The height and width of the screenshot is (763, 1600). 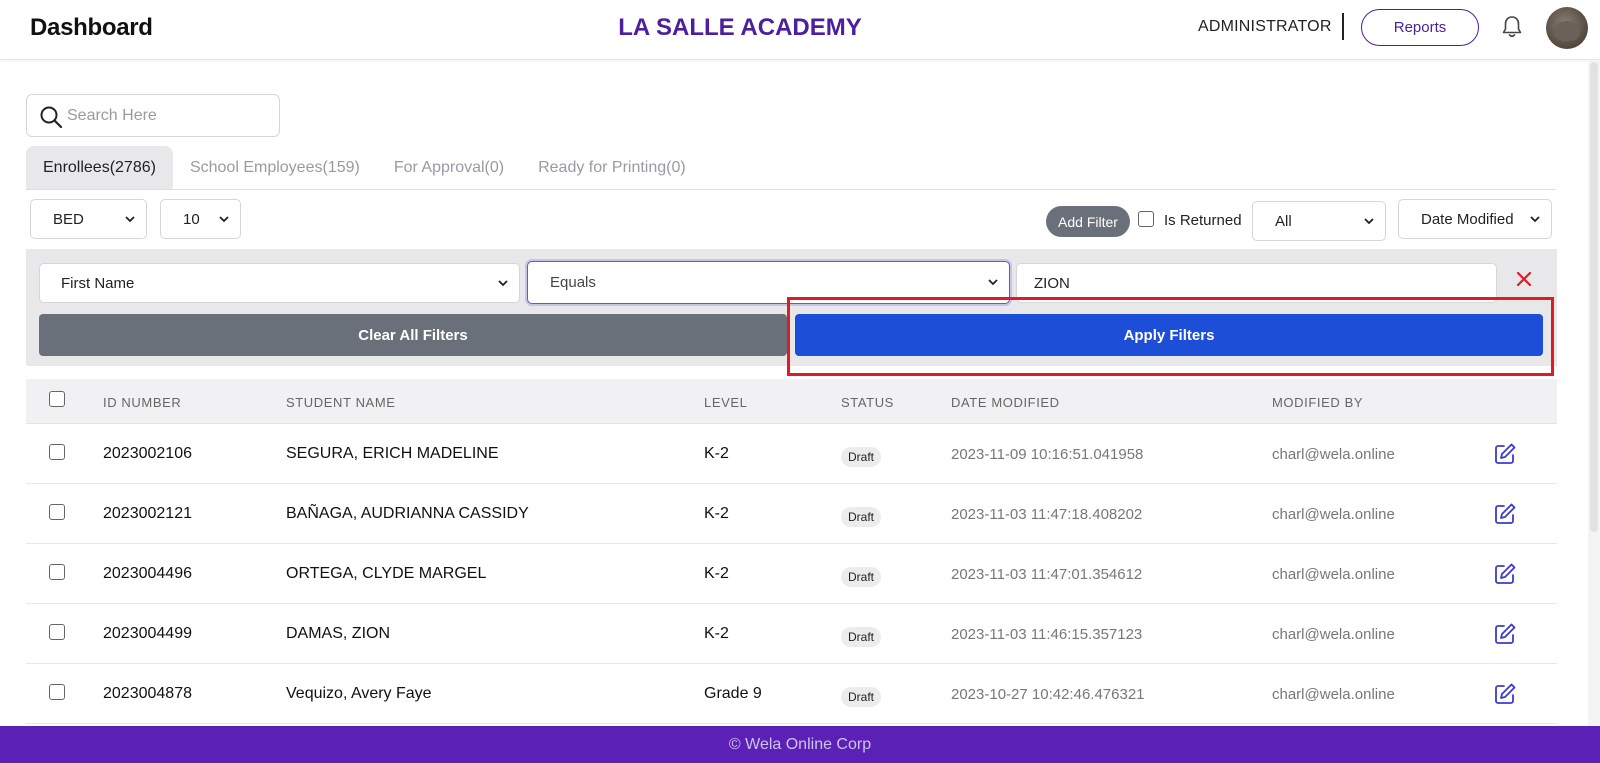 I want to click on search-box, so click(x=153, y=115).